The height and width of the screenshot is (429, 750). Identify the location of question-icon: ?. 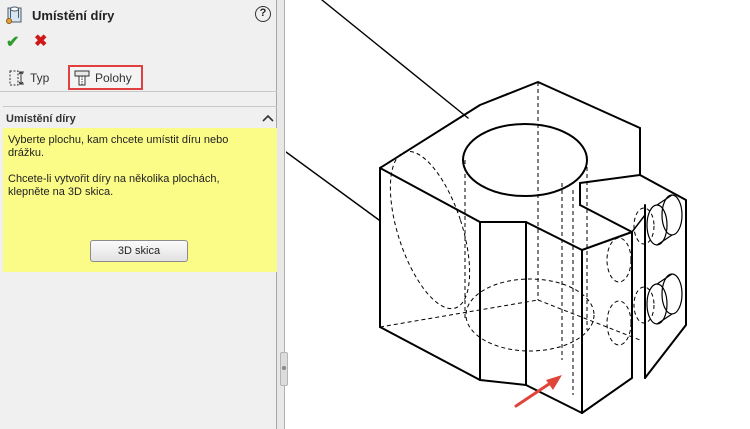
(263, 14).